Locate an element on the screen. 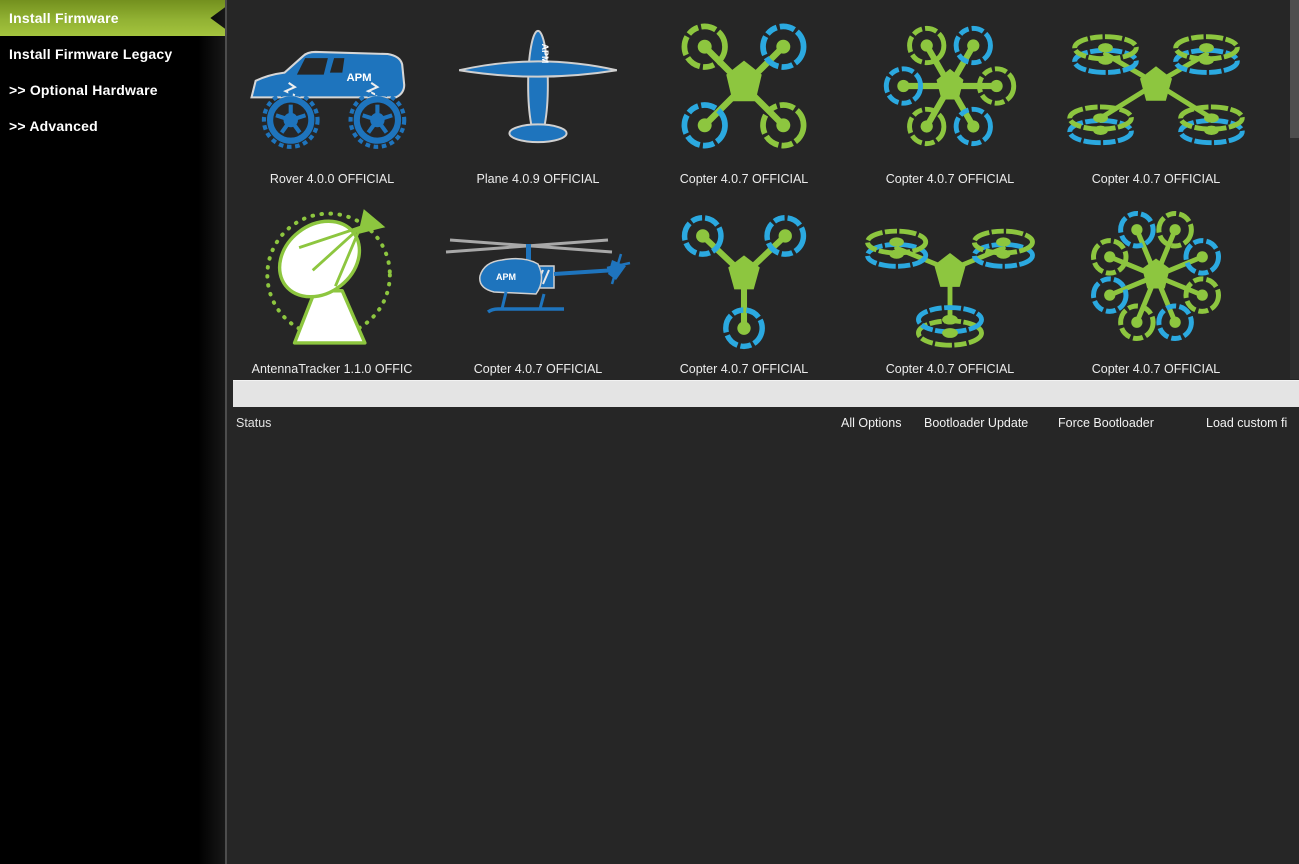 This screenshot has width=1299, height=864. firmware-tile-antenna-tracker: AntennaTracker 1.1.0 OFFIC is located at coordinates (332, 285).